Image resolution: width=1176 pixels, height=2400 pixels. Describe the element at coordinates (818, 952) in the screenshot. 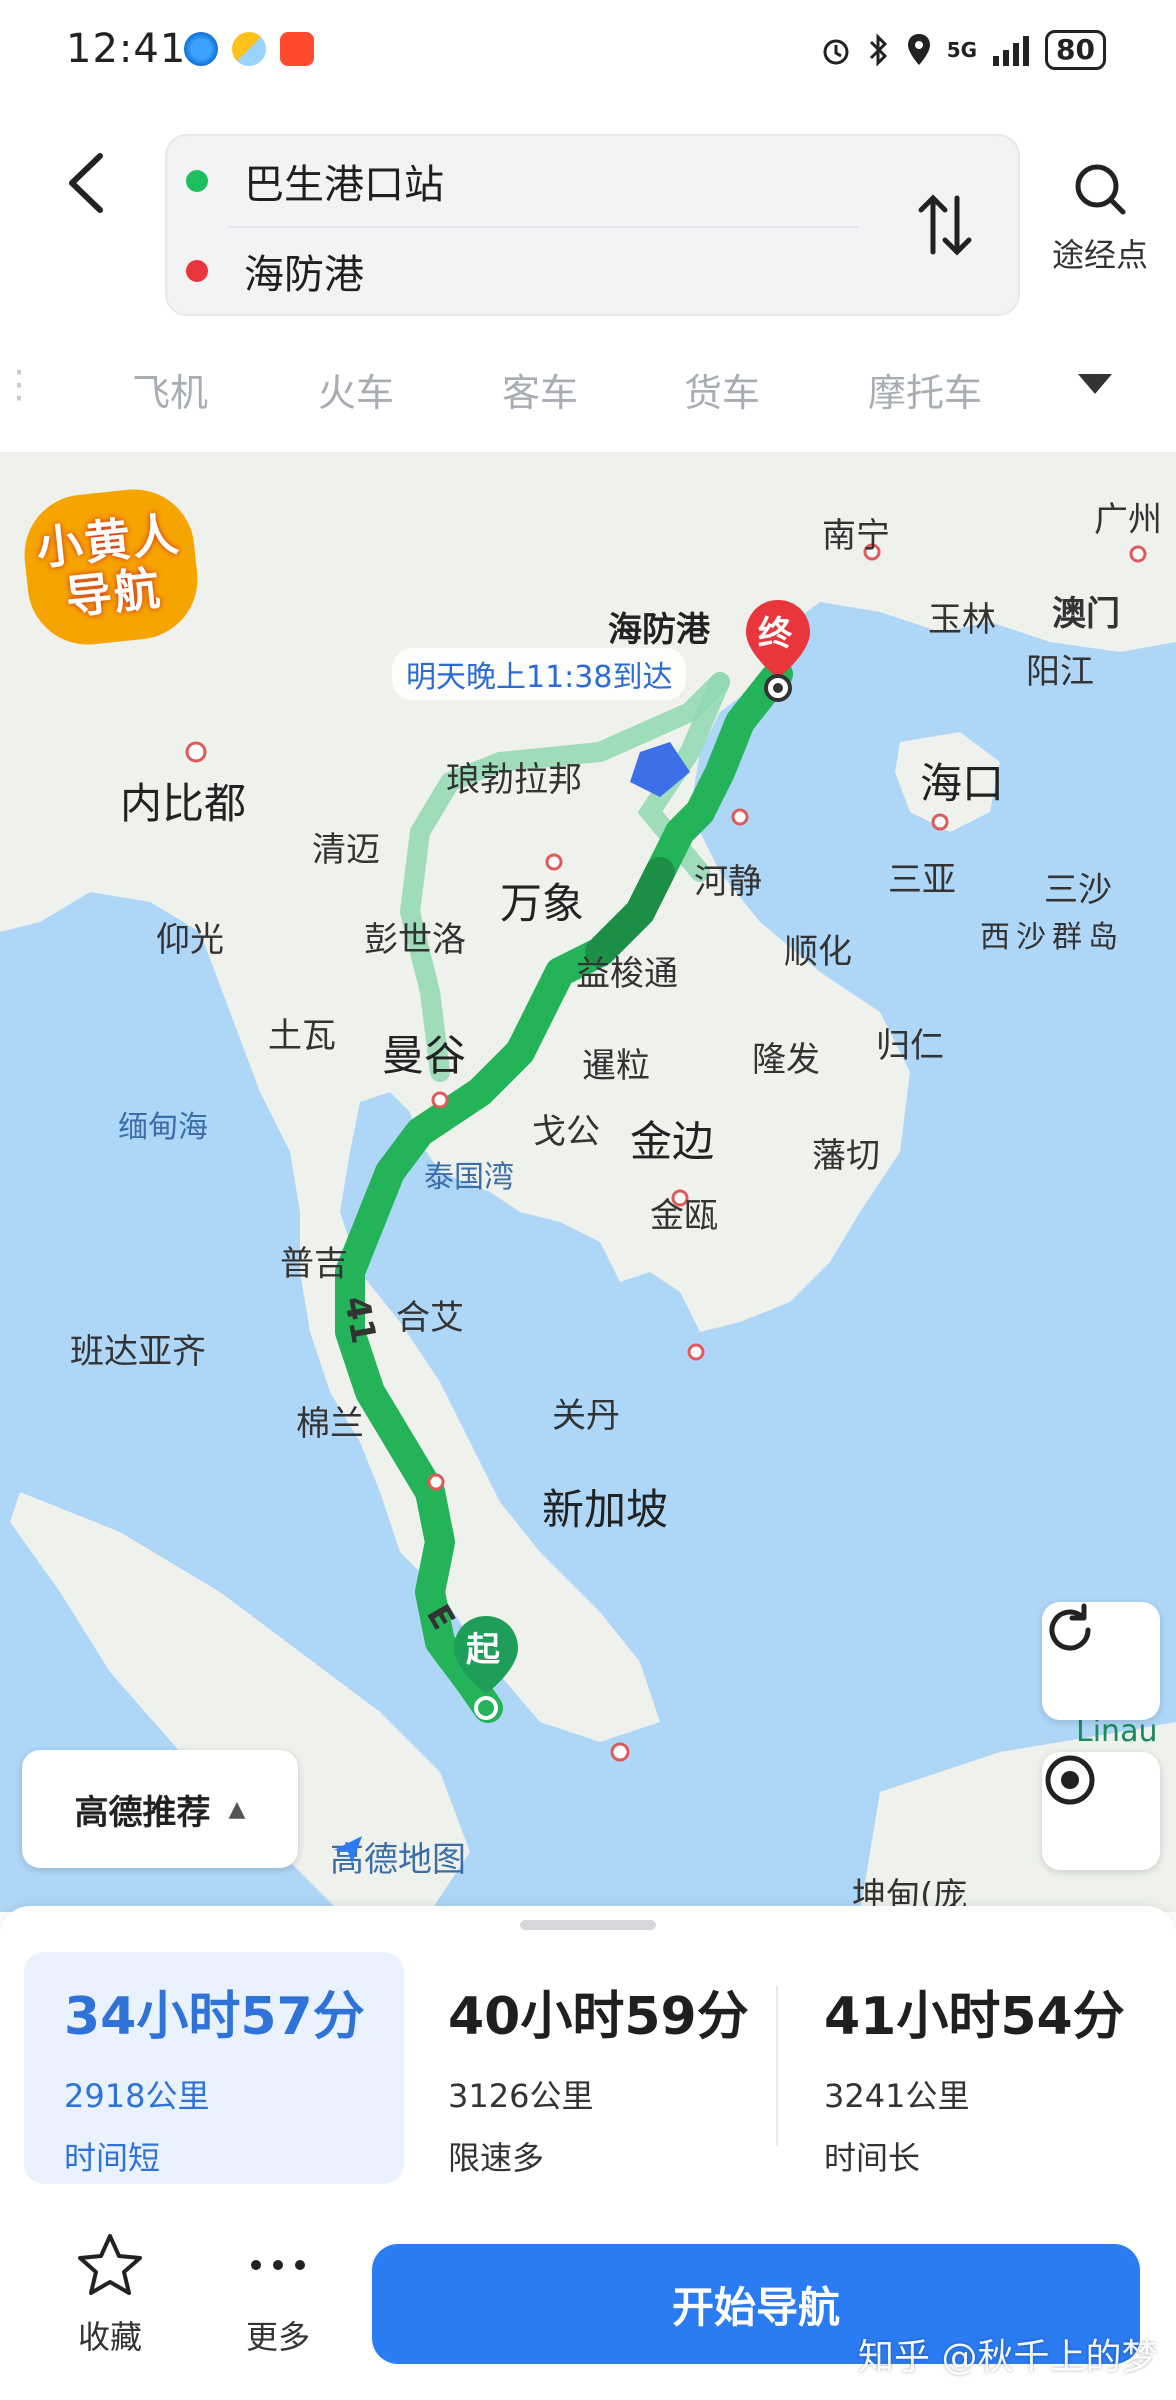

I see `map-label-hue: 顺化` at that location.